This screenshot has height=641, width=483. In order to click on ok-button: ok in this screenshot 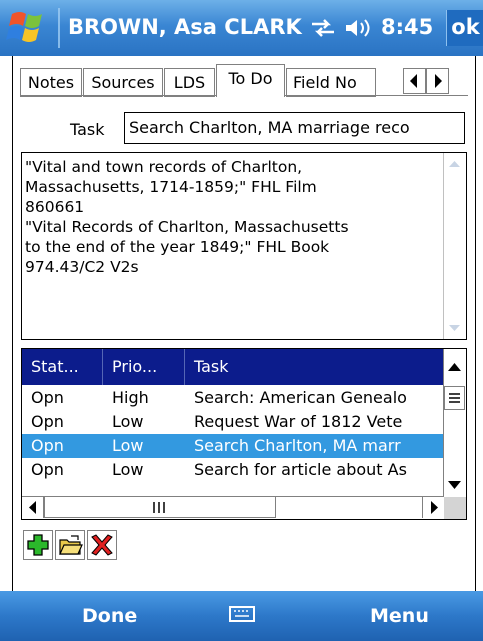, I will do `click(464, 28)`.